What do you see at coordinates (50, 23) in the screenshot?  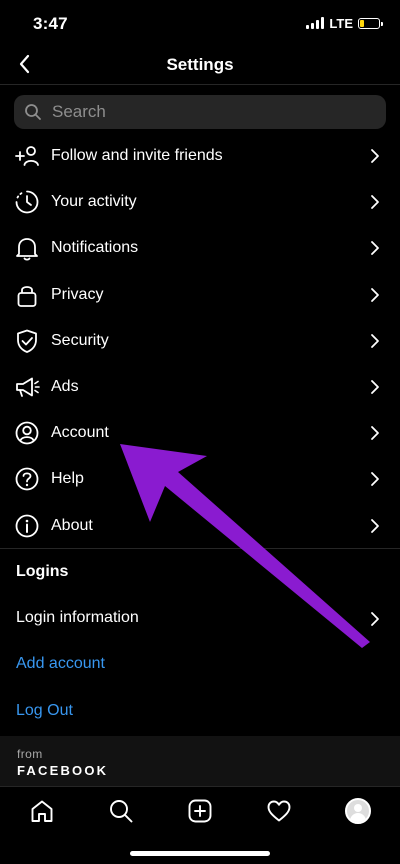 I see `status-time: 3:47` at bounding box center [50, 23].